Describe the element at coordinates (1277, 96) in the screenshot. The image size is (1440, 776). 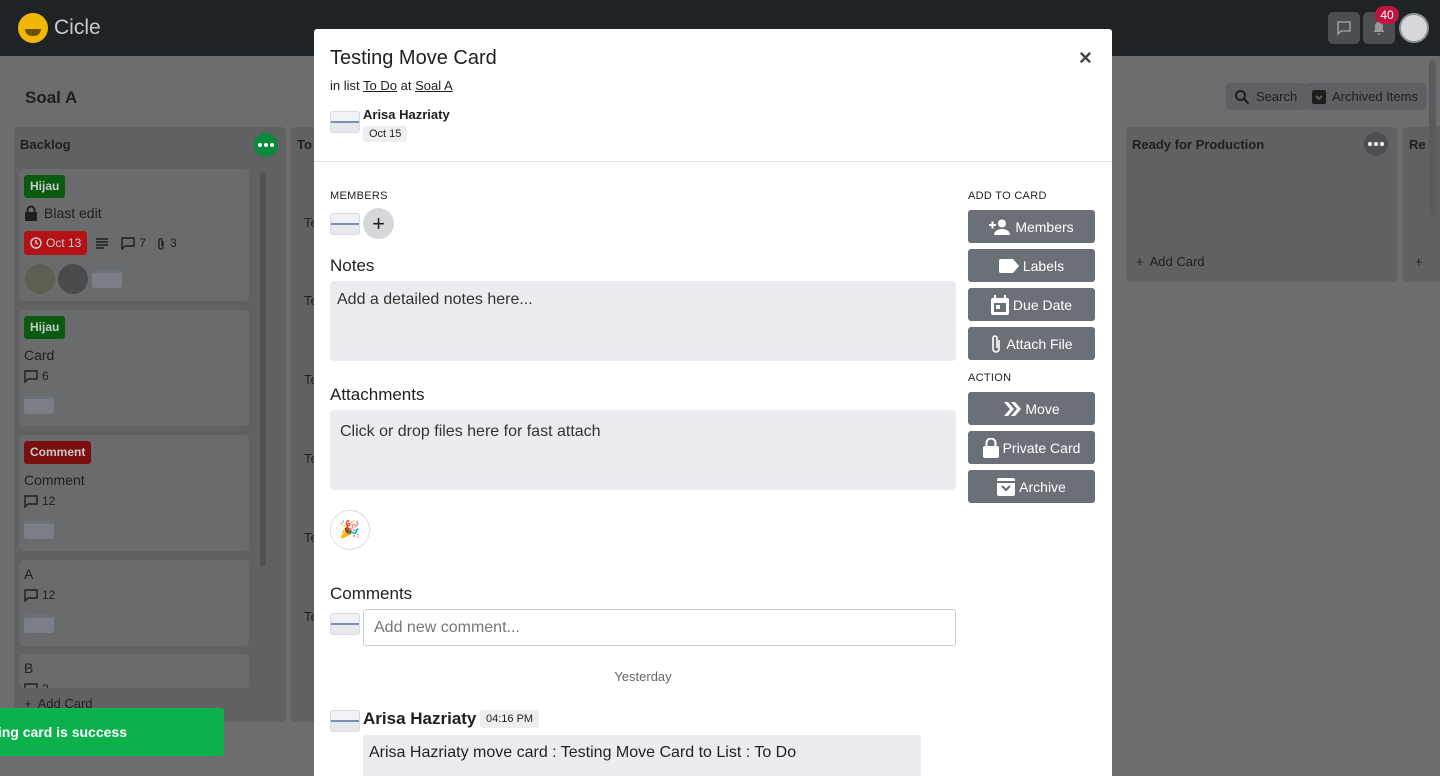
I see `search-label: Search` at that location.